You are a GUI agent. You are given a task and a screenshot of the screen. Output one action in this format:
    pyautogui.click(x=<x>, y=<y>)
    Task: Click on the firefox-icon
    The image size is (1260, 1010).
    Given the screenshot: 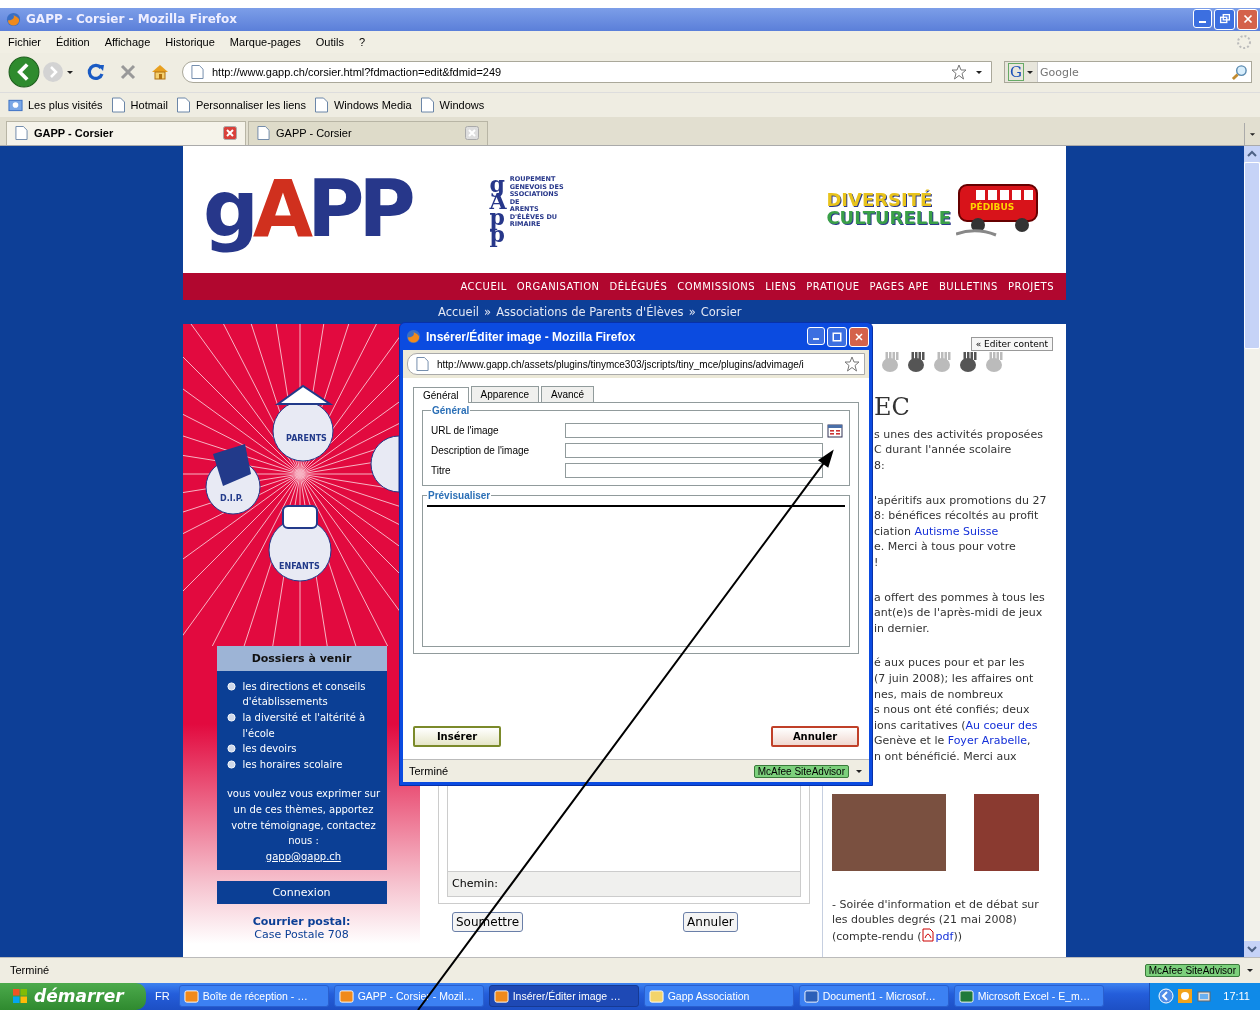 What is the action you would take?
    pyautogui.click(x=13, y=19)
    